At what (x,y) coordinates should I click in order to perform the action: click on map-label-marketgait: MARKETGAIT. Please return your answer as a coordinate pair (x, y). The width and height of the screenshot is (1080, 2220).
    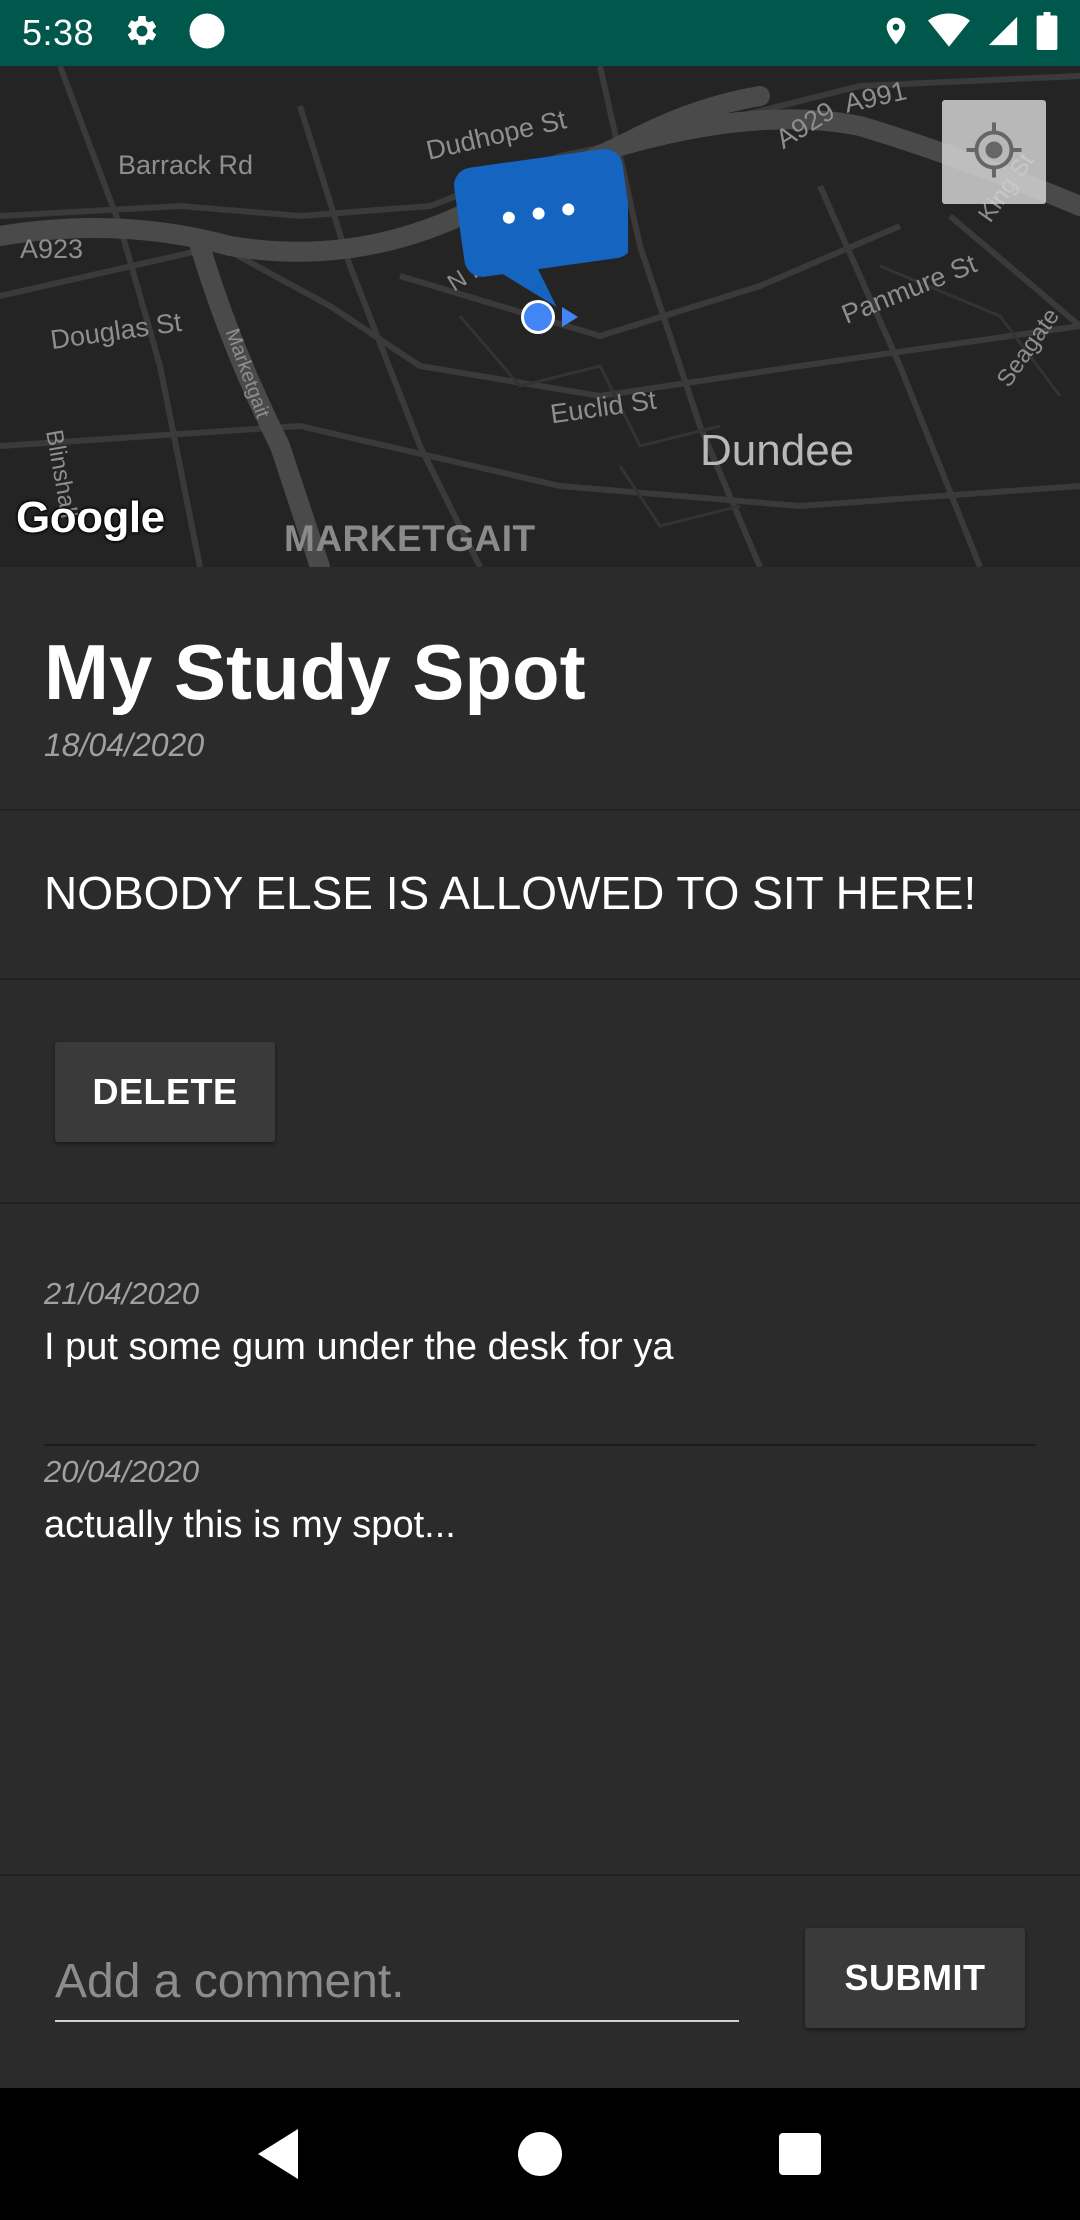
    Looking at the image, I should click on (410, 538).